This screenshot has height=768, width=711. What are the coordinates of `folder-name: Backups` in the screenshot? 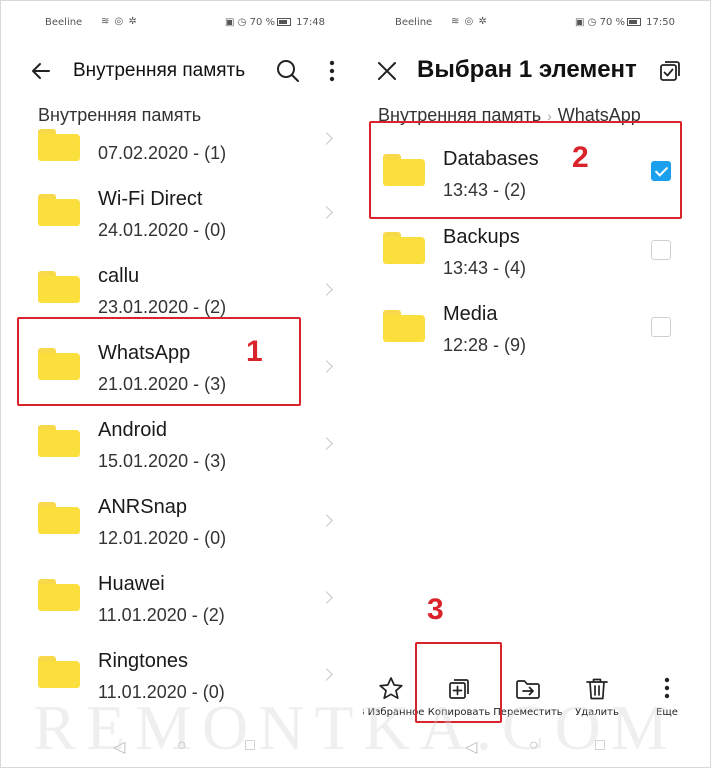 It's located at (481, 237).